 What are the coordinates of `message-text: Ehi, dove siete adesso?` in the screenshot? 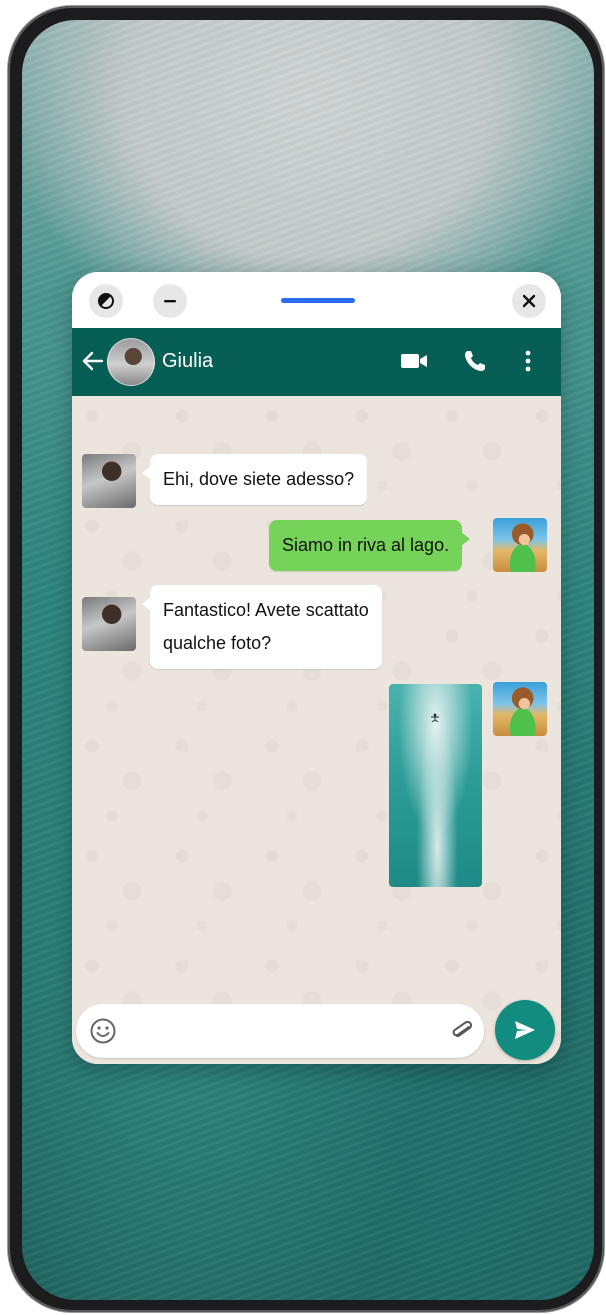 It's located at (259, 479).